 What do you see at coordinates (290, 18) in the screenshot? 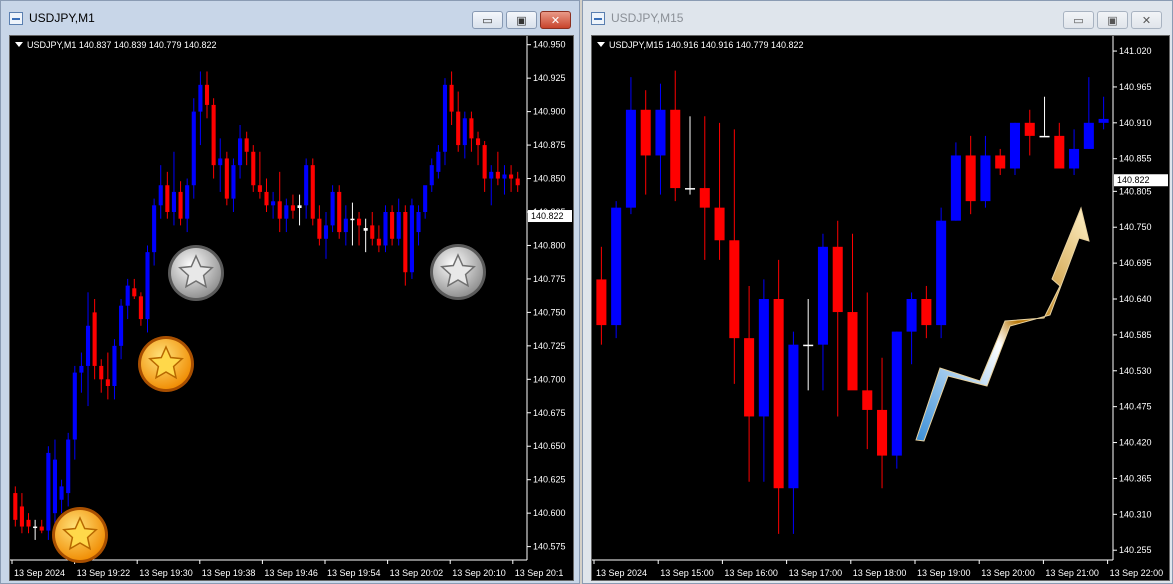
I see `title-bar: USDJPY,M1 ▭ ▣ ✕` at bounding box center [290, 18].